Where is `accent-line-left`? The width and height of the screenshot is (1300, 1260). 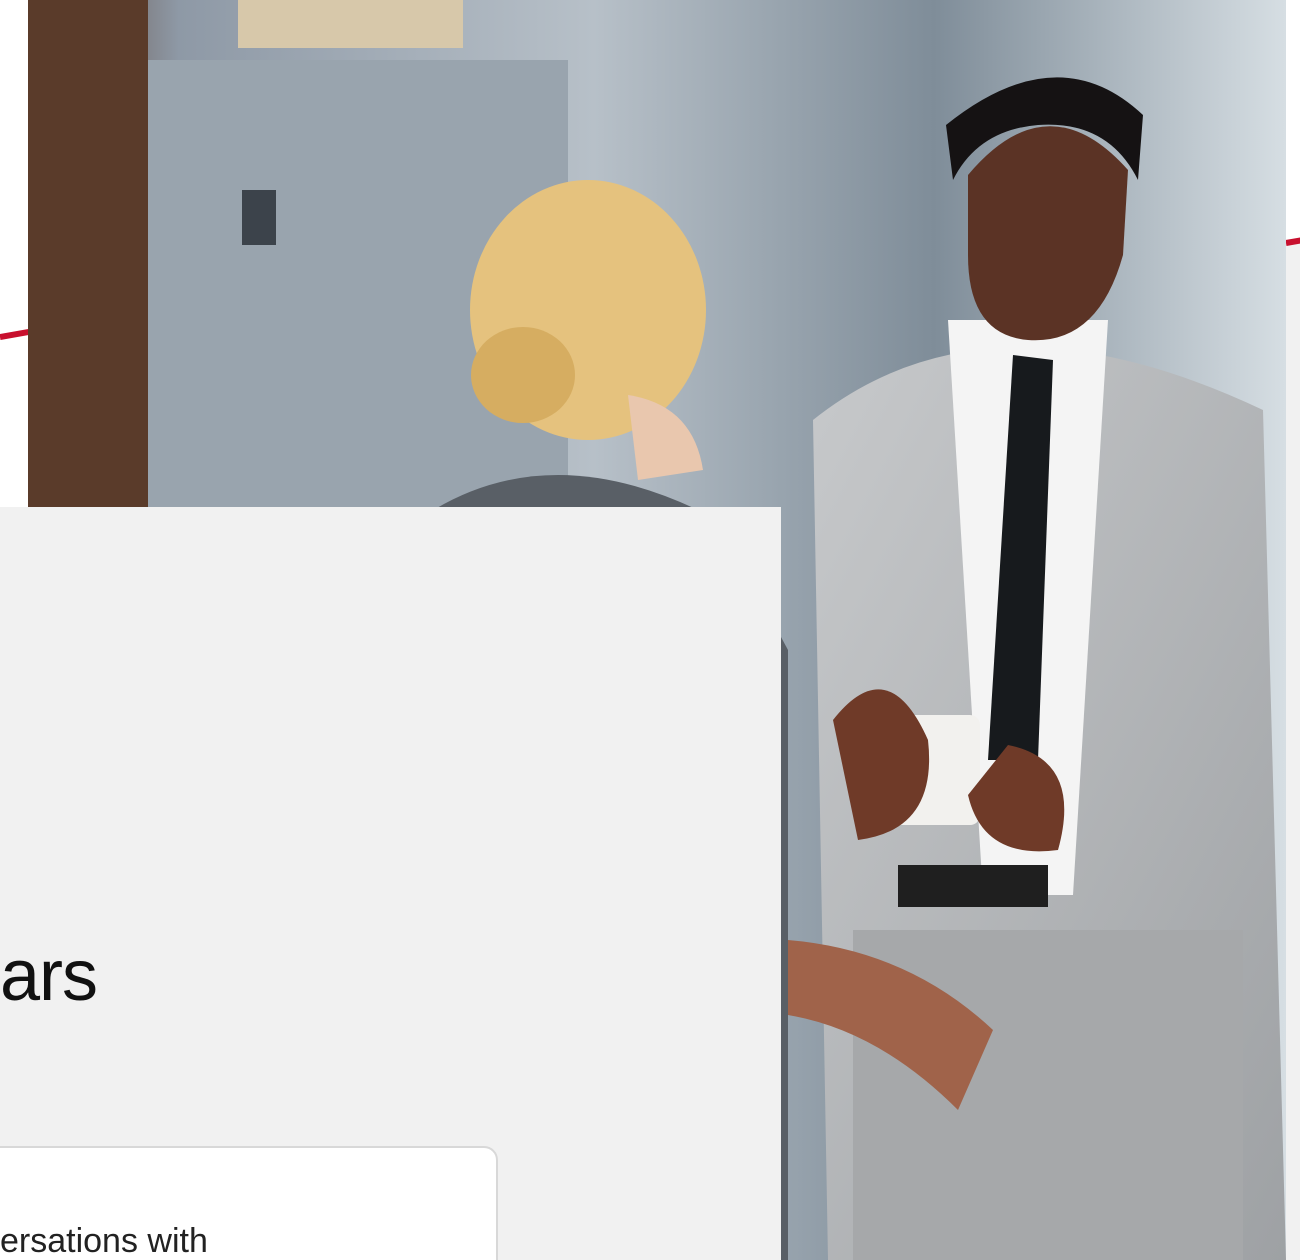
accent-line-left is located at coordinates (15, 334).